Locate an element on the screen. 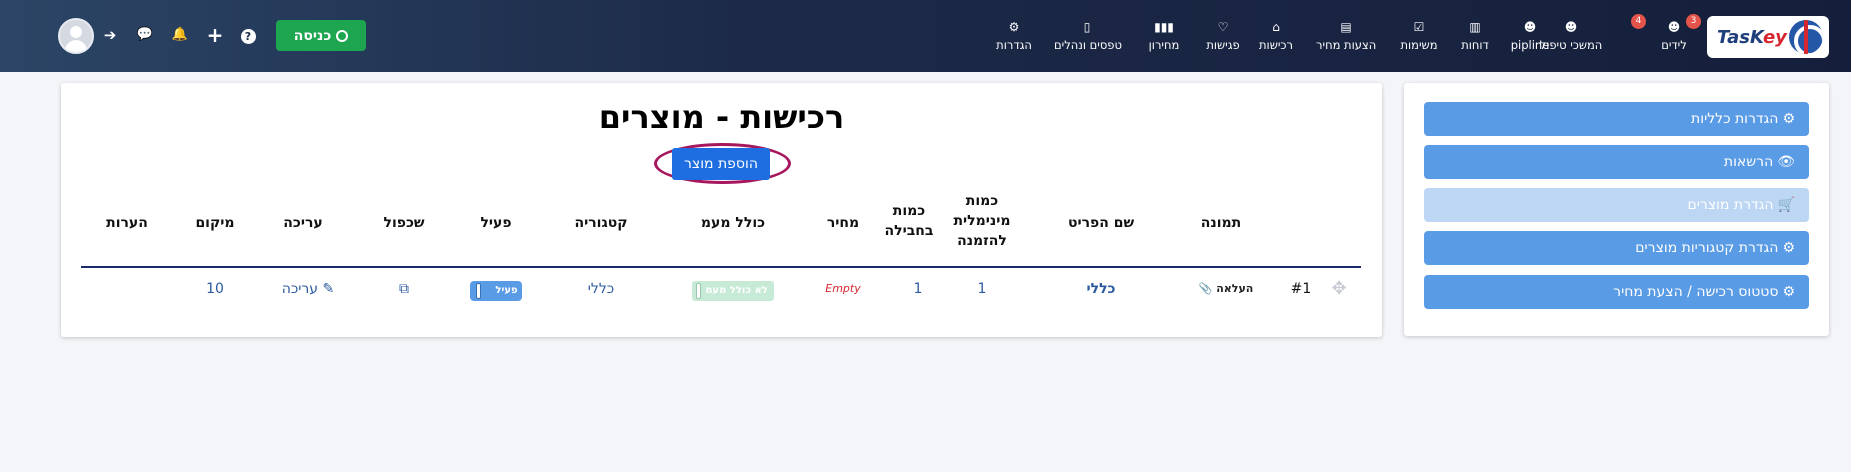  leads-badge: 3 is located at coordinates (1693, 21).